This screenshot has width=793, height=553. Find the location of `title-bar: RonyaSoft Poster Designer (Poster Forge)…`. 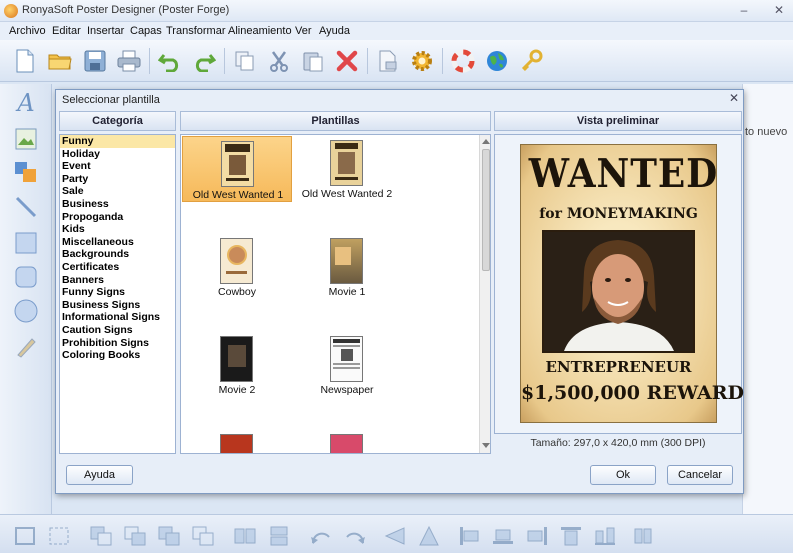

title-bar: RonyaSoft Poster Designer (Poster Forge)… is located at coordinates (396, 11).